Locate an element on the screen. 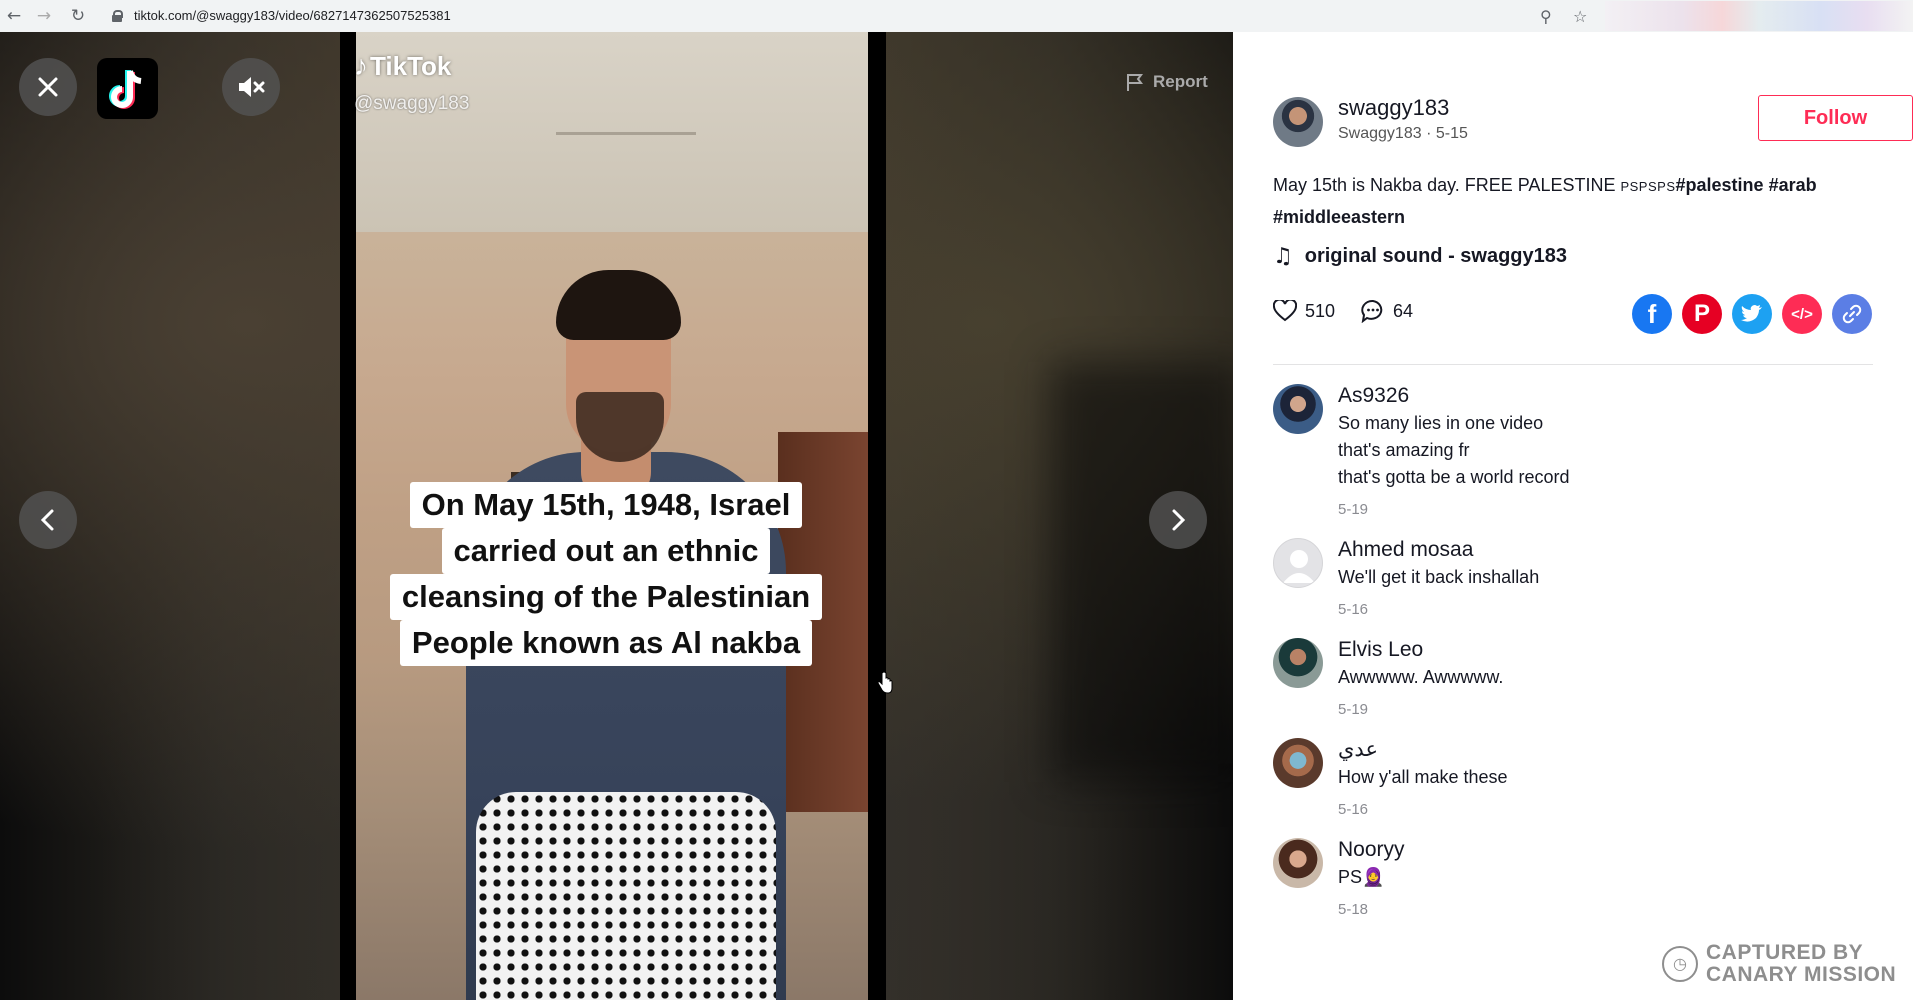  list-item: Nooryy PS🧕 5-18 is located at coordinates (1573, 877).